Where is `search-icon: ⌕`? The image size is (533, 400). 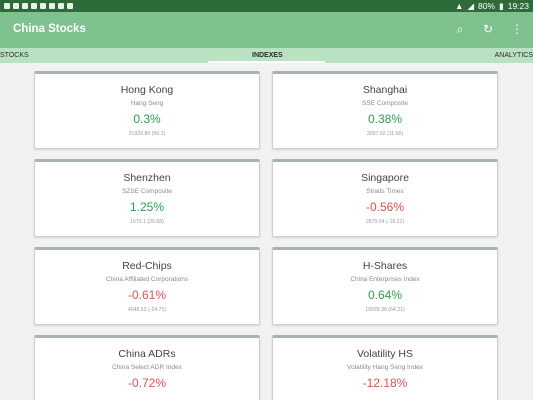 search-icon: ⌕ is located at coordinates (460, 29).